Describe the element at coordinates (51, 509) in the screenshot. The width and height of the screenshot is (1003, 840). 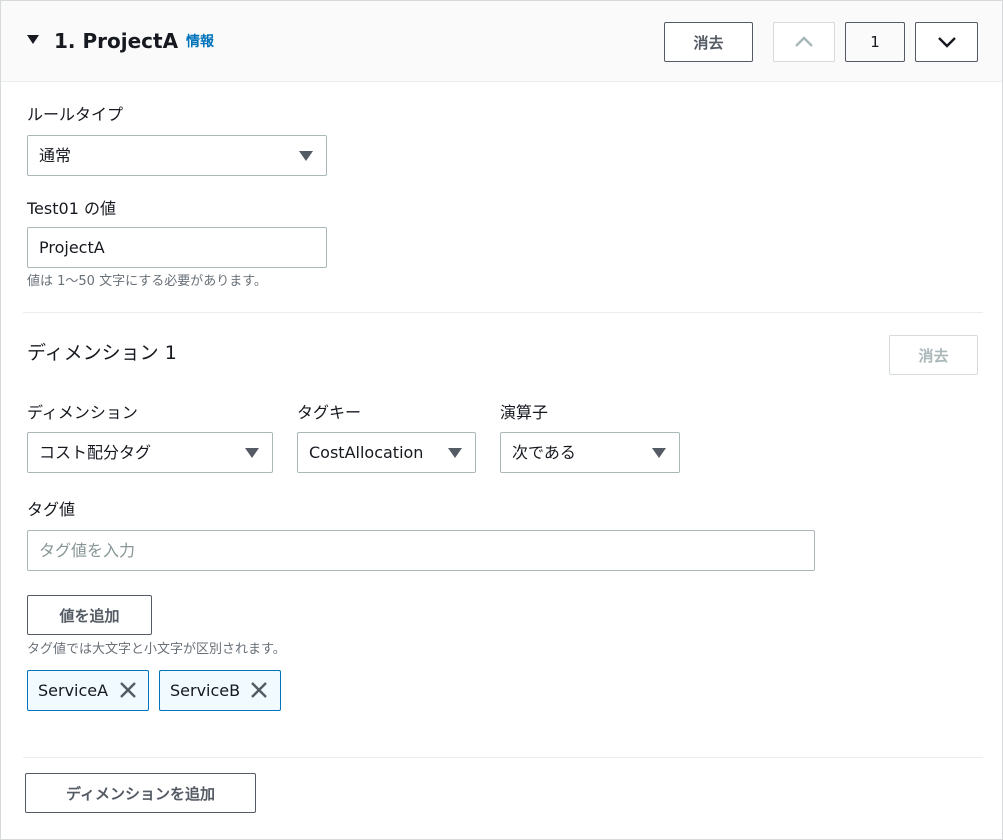
I see `tag-value-label: タグ値` at that location.